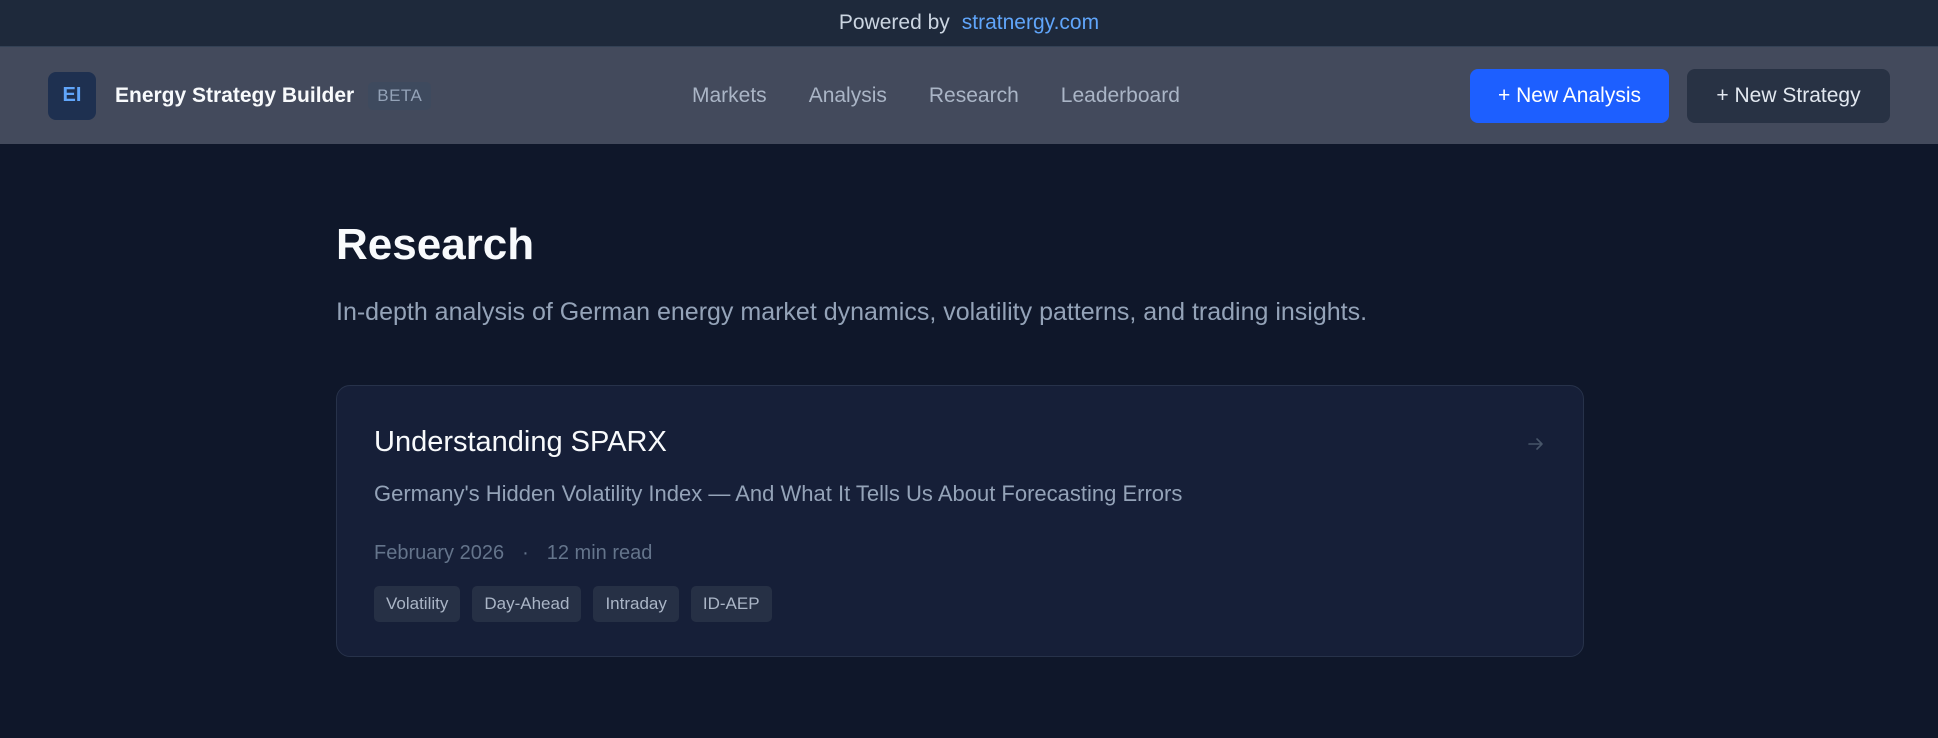  Describe the element at coordinates (1569, 95) in the screenshot. I see `new-analysis-button: + New Analysis` at that location.